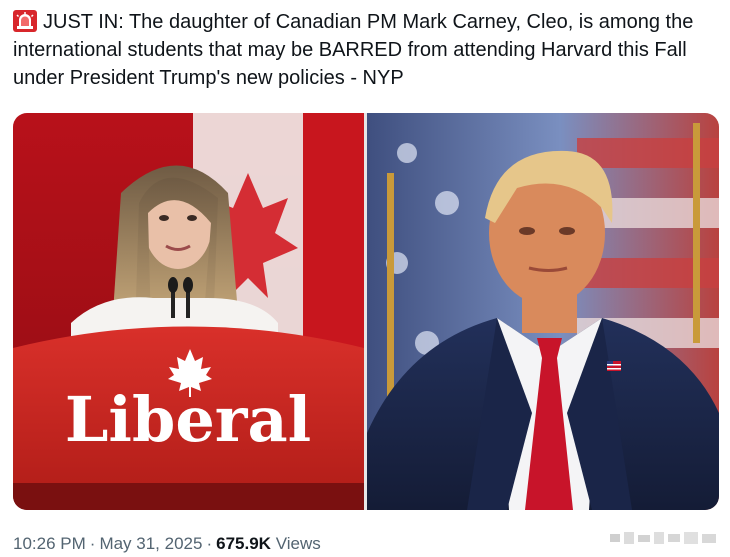 This screenshot has height=557, width=730. What do you see at coordinates (614, 366) in the screenshot?
I see `us-flag-pin-icon` at bounding box center [614, 366].